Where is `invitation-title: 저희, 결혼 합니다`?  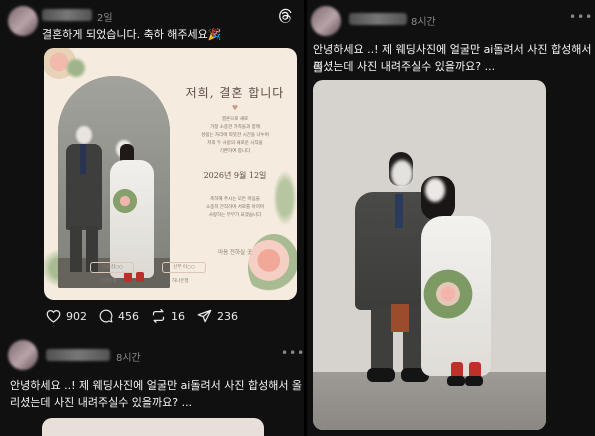 invitation-title: 저희, 결혼 합니다 is located at coordinates (235, 93).